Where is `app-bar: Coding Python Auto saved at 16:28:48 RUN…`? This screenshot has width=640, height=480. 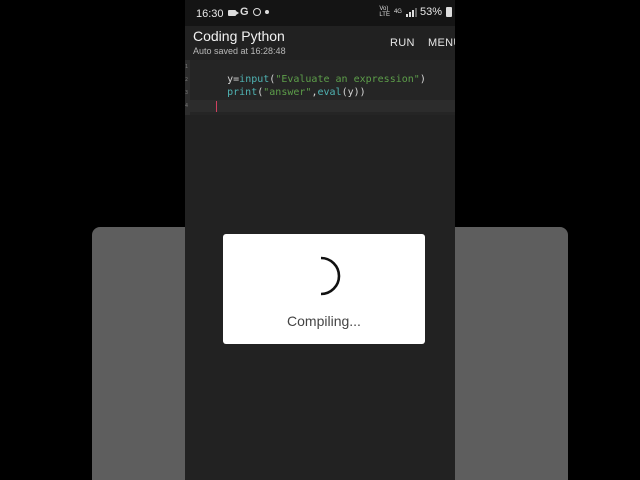 app-bar: Coding Python Auto saved at 16:28:48 RUN… is located at coordinates (320, 43).